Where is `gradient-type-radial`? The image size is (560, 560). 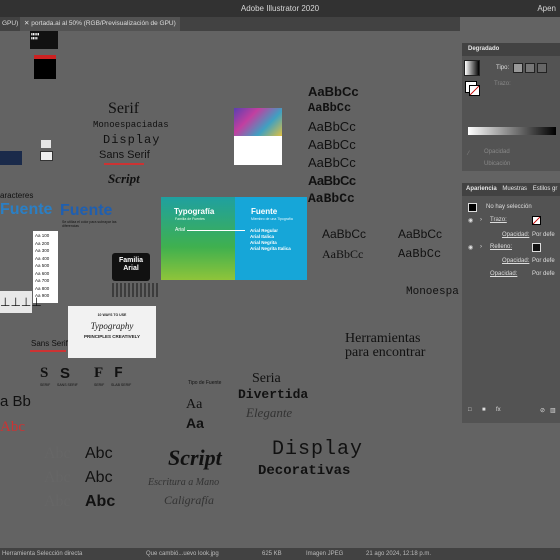 gradient-type-radial is located at coordinates (530, 68).